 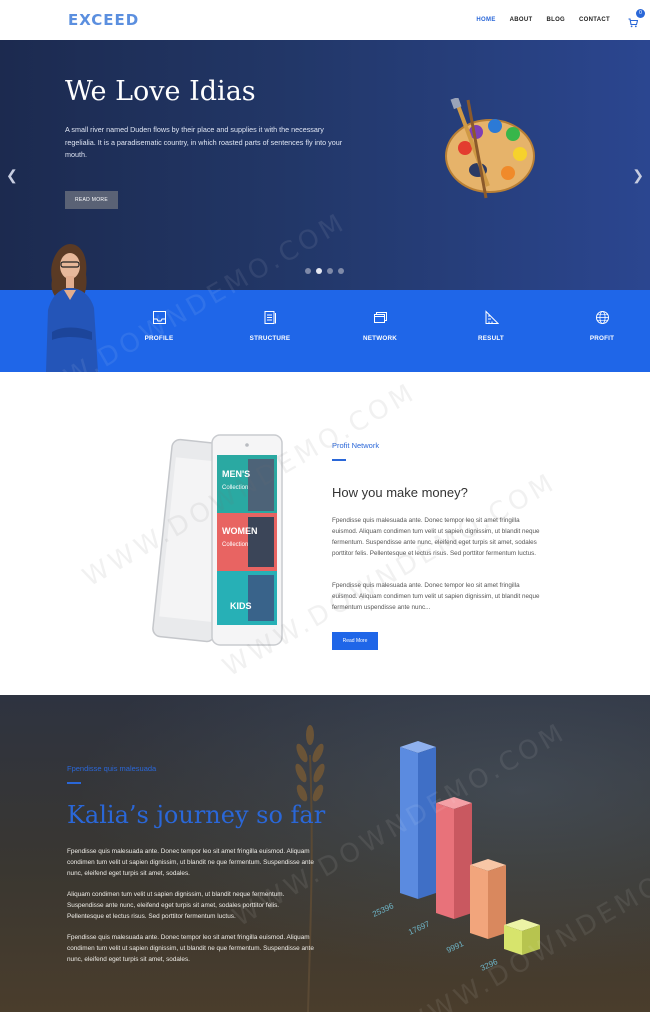 What do you see at coordinates (270, 317) in the screenshot?
I see `document-icon` at bounding box center [270, 317].